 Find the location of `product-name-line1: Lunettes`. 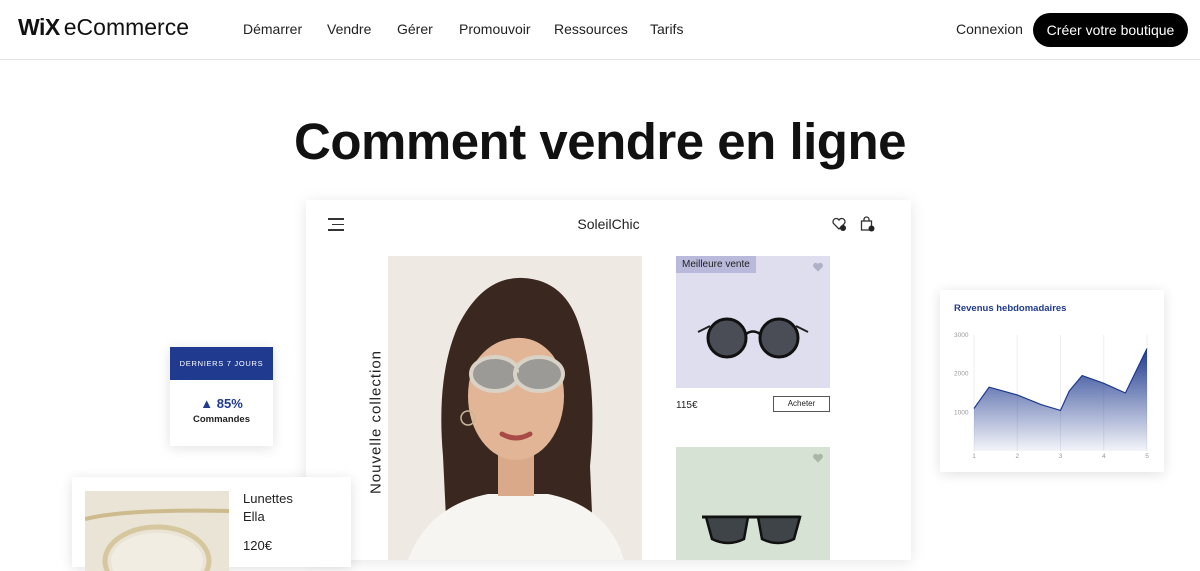

product-name-line1: Lunettes is located at coordinates (268, 498).